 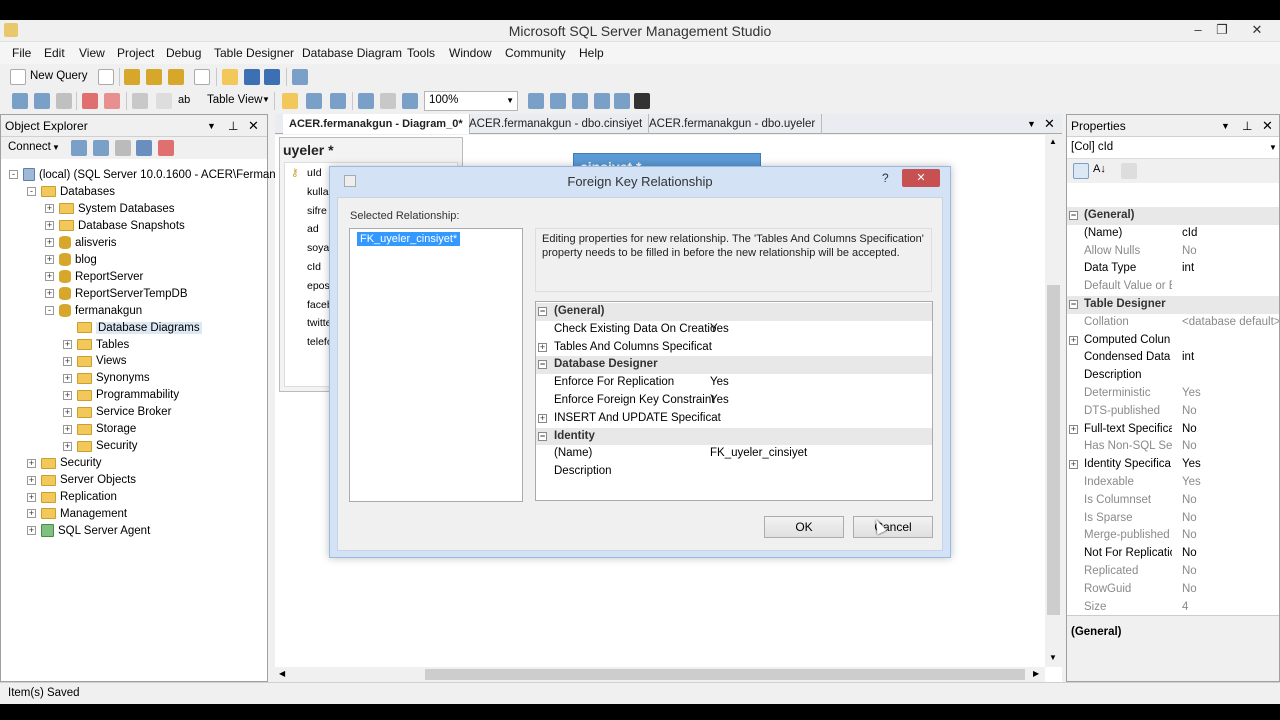 I want to click on property-row: + Computed Colun, so click(x=1173, y=341).